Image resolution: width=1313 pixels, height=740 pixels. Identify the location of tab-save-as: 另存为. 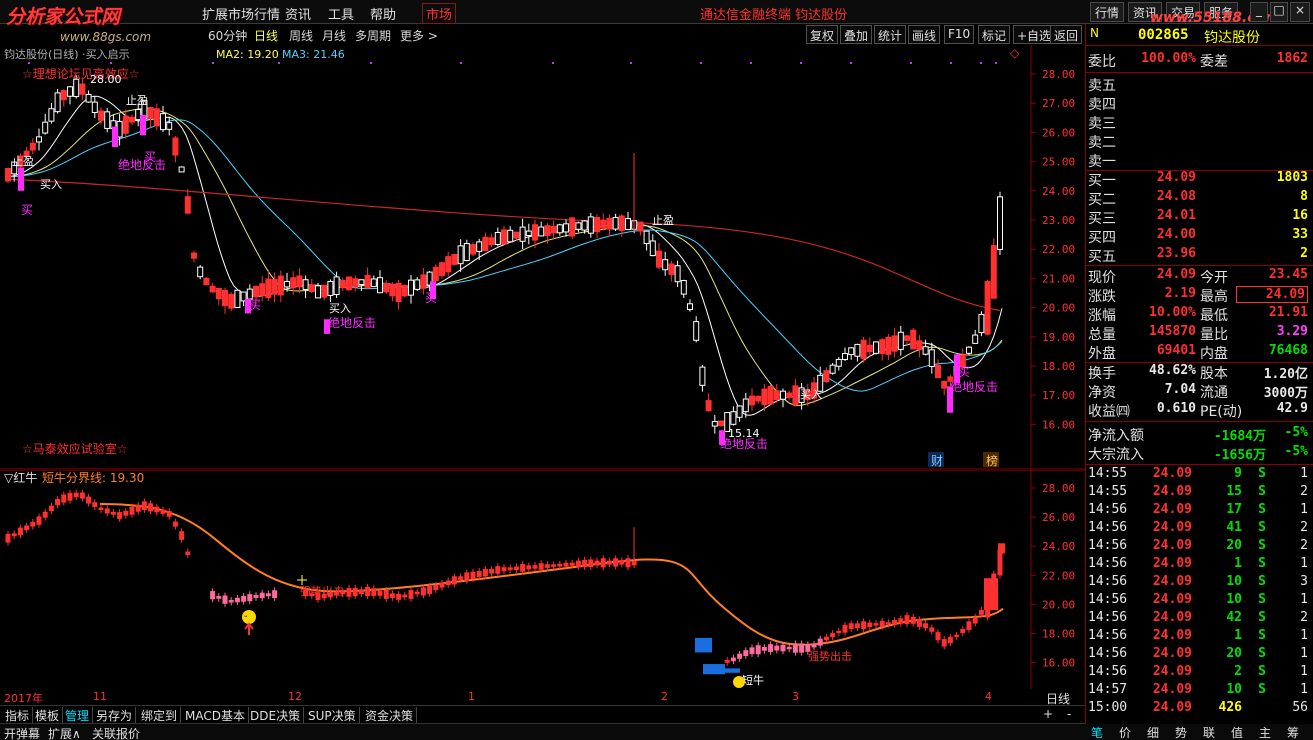
(115, 715).